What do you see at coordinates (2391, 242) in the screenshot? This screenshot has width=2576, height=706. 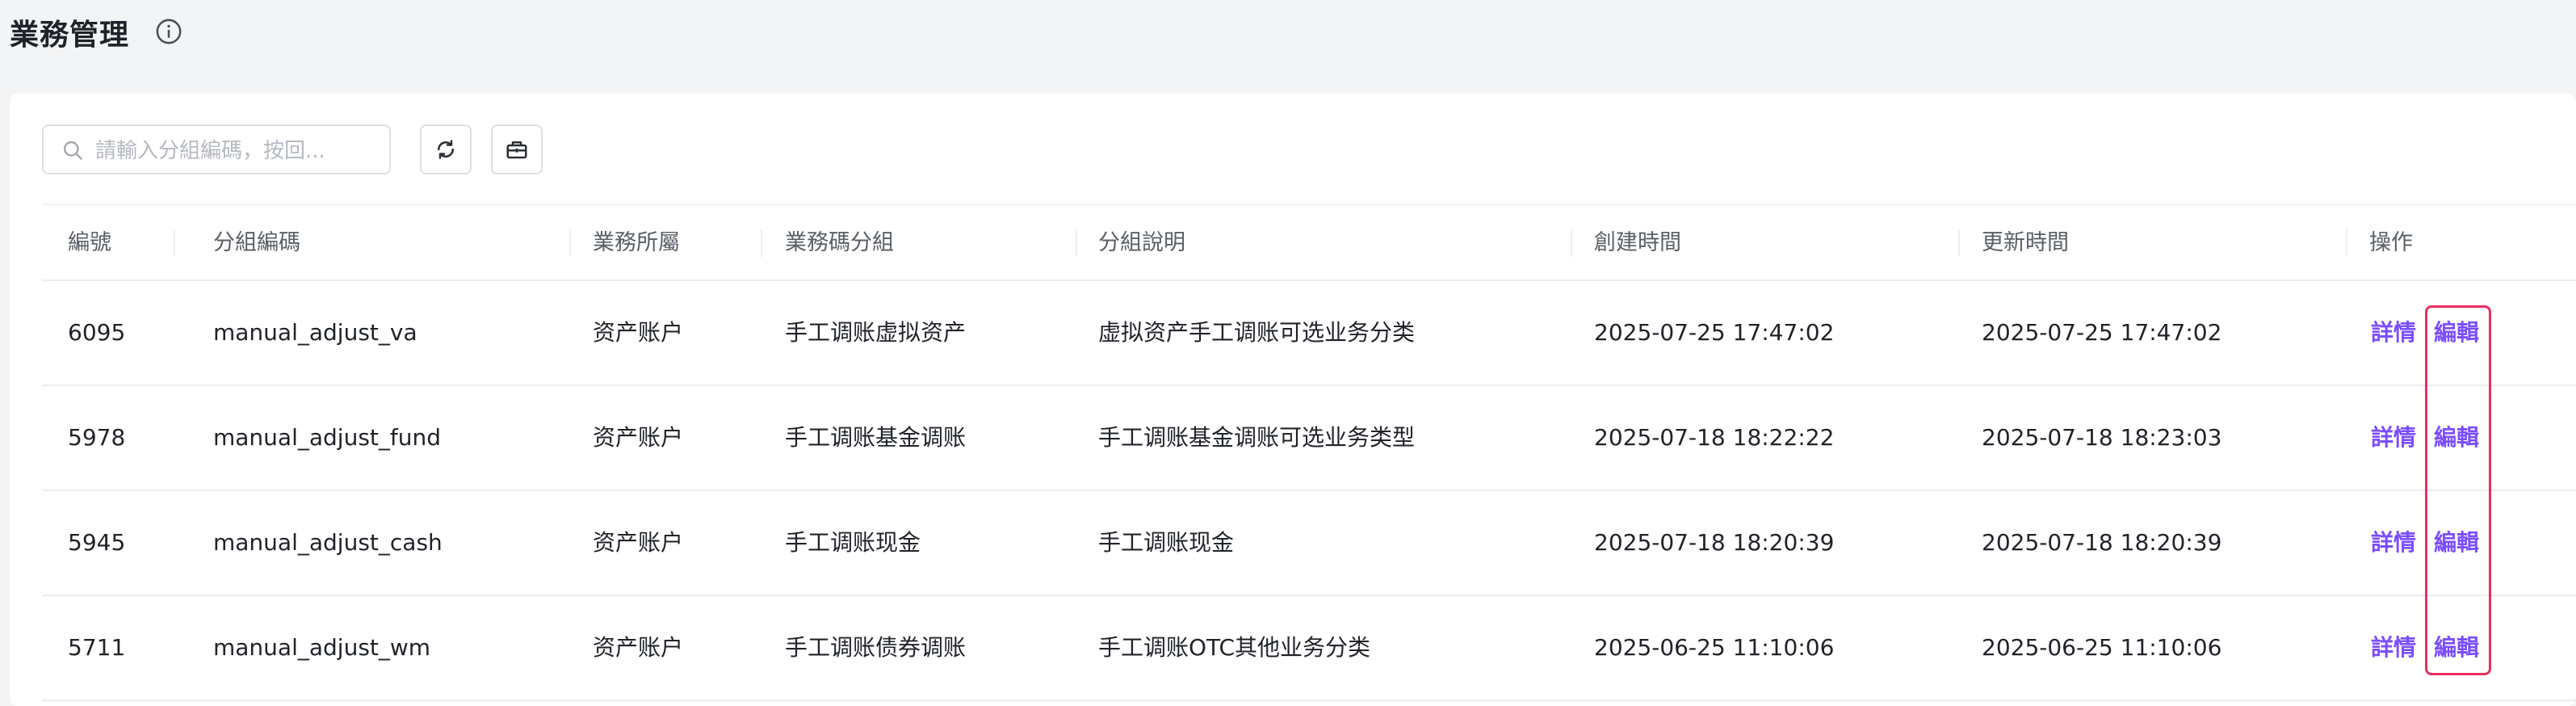 I see `column-header-actions: 操作` at bounding box center [2391, 242].